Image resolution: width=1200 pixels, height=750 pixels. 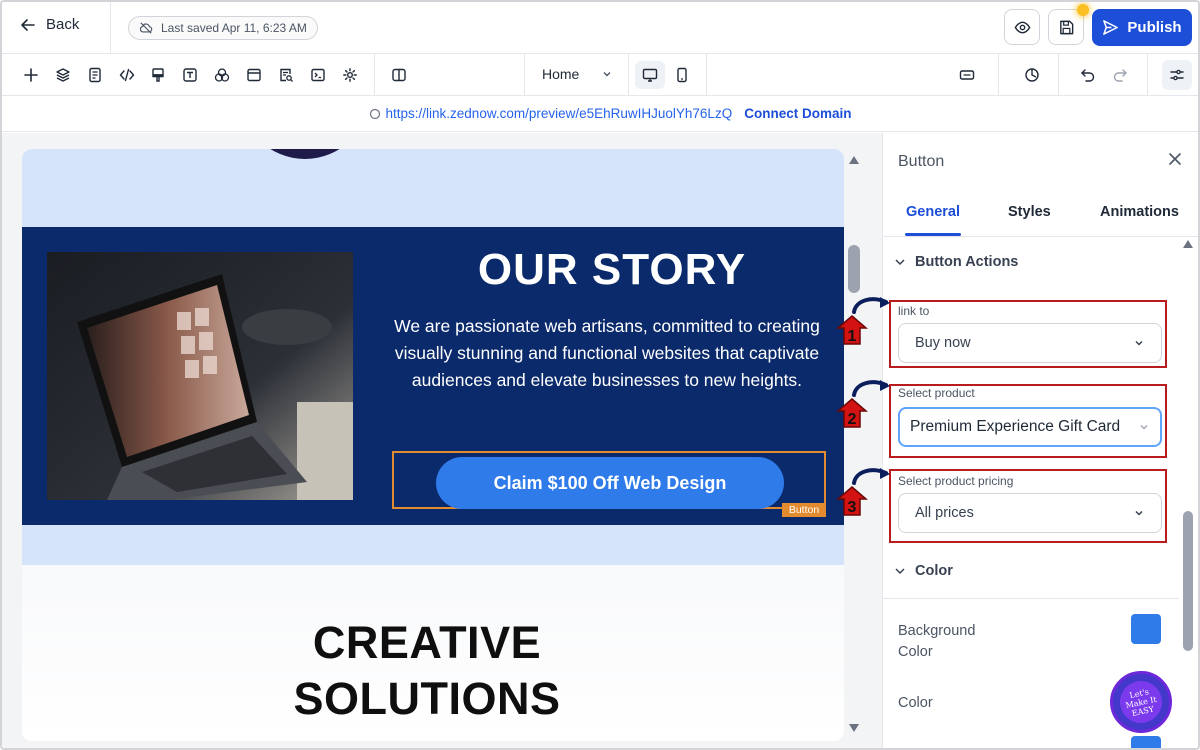 What do you see at coordinates (1146, 629) in the screenshot?
I see `background-color-swatch` at bounding box center [1146, 629].